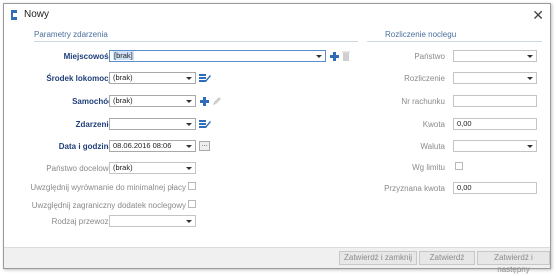 The width and height of the screenshot is (556, 276). I want to click on label-samochod: Samochód, so click(92, 101).